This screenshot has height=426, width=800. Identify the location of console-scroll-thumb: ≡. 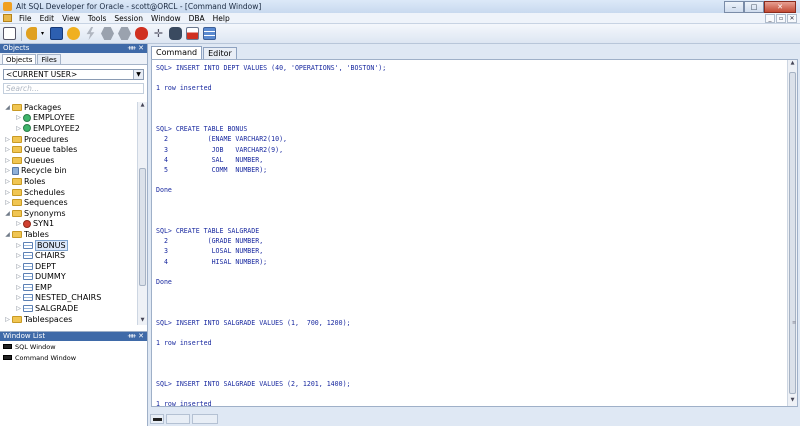
(792, 233).